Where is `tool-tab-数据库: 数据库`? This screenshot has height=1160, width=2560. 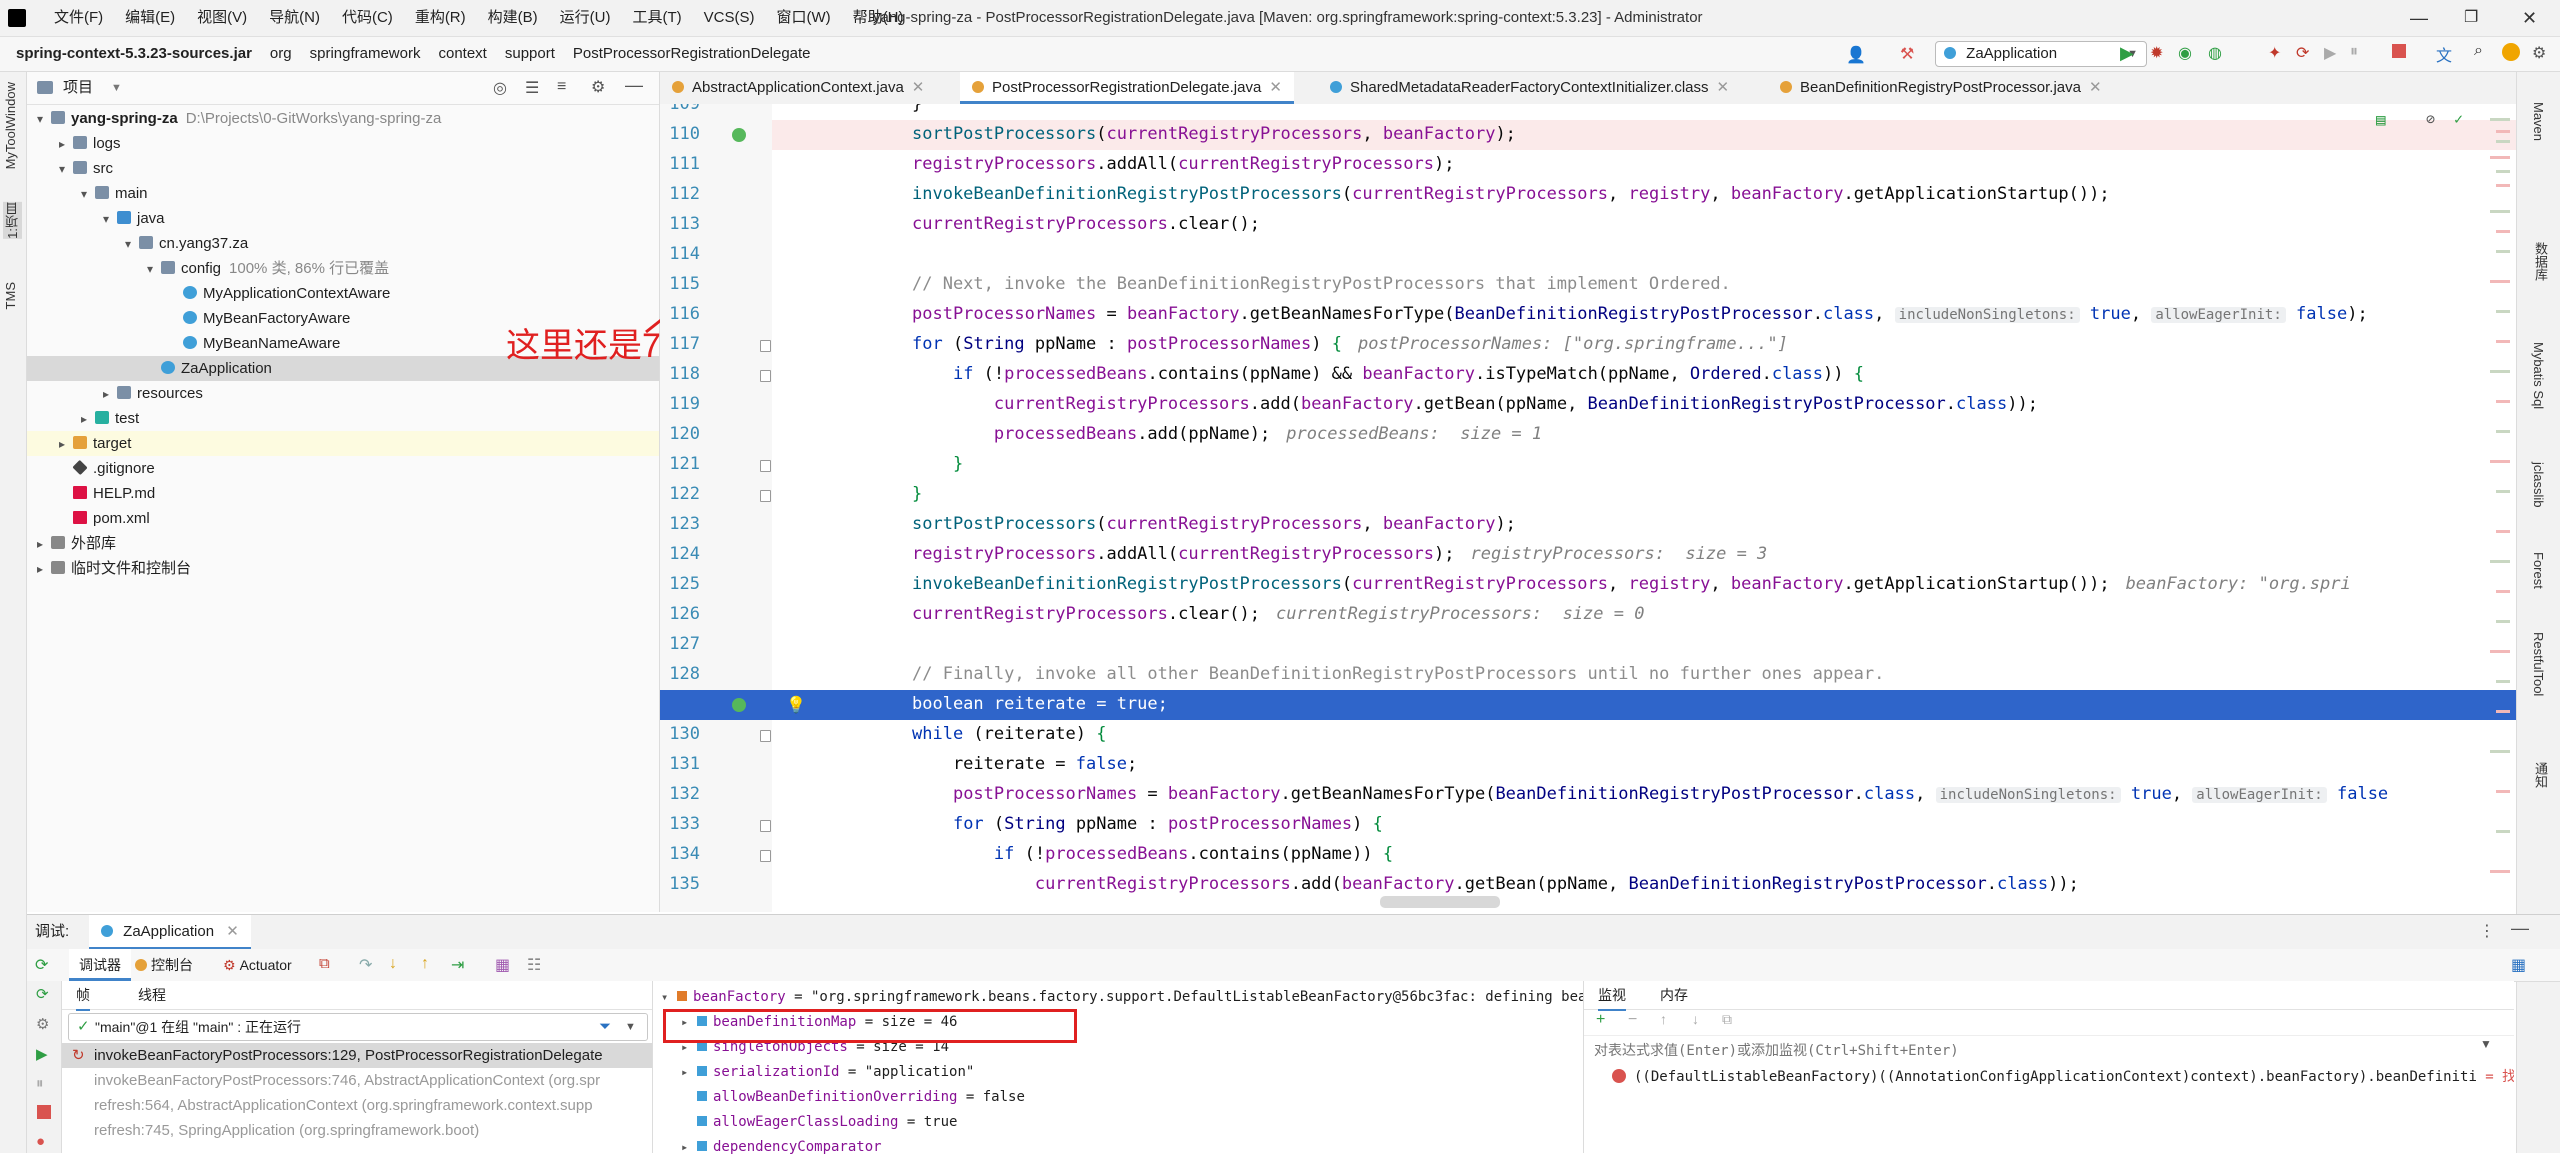 tool-tab-数据库: 数据库 is located at coordinates (2540, 261).